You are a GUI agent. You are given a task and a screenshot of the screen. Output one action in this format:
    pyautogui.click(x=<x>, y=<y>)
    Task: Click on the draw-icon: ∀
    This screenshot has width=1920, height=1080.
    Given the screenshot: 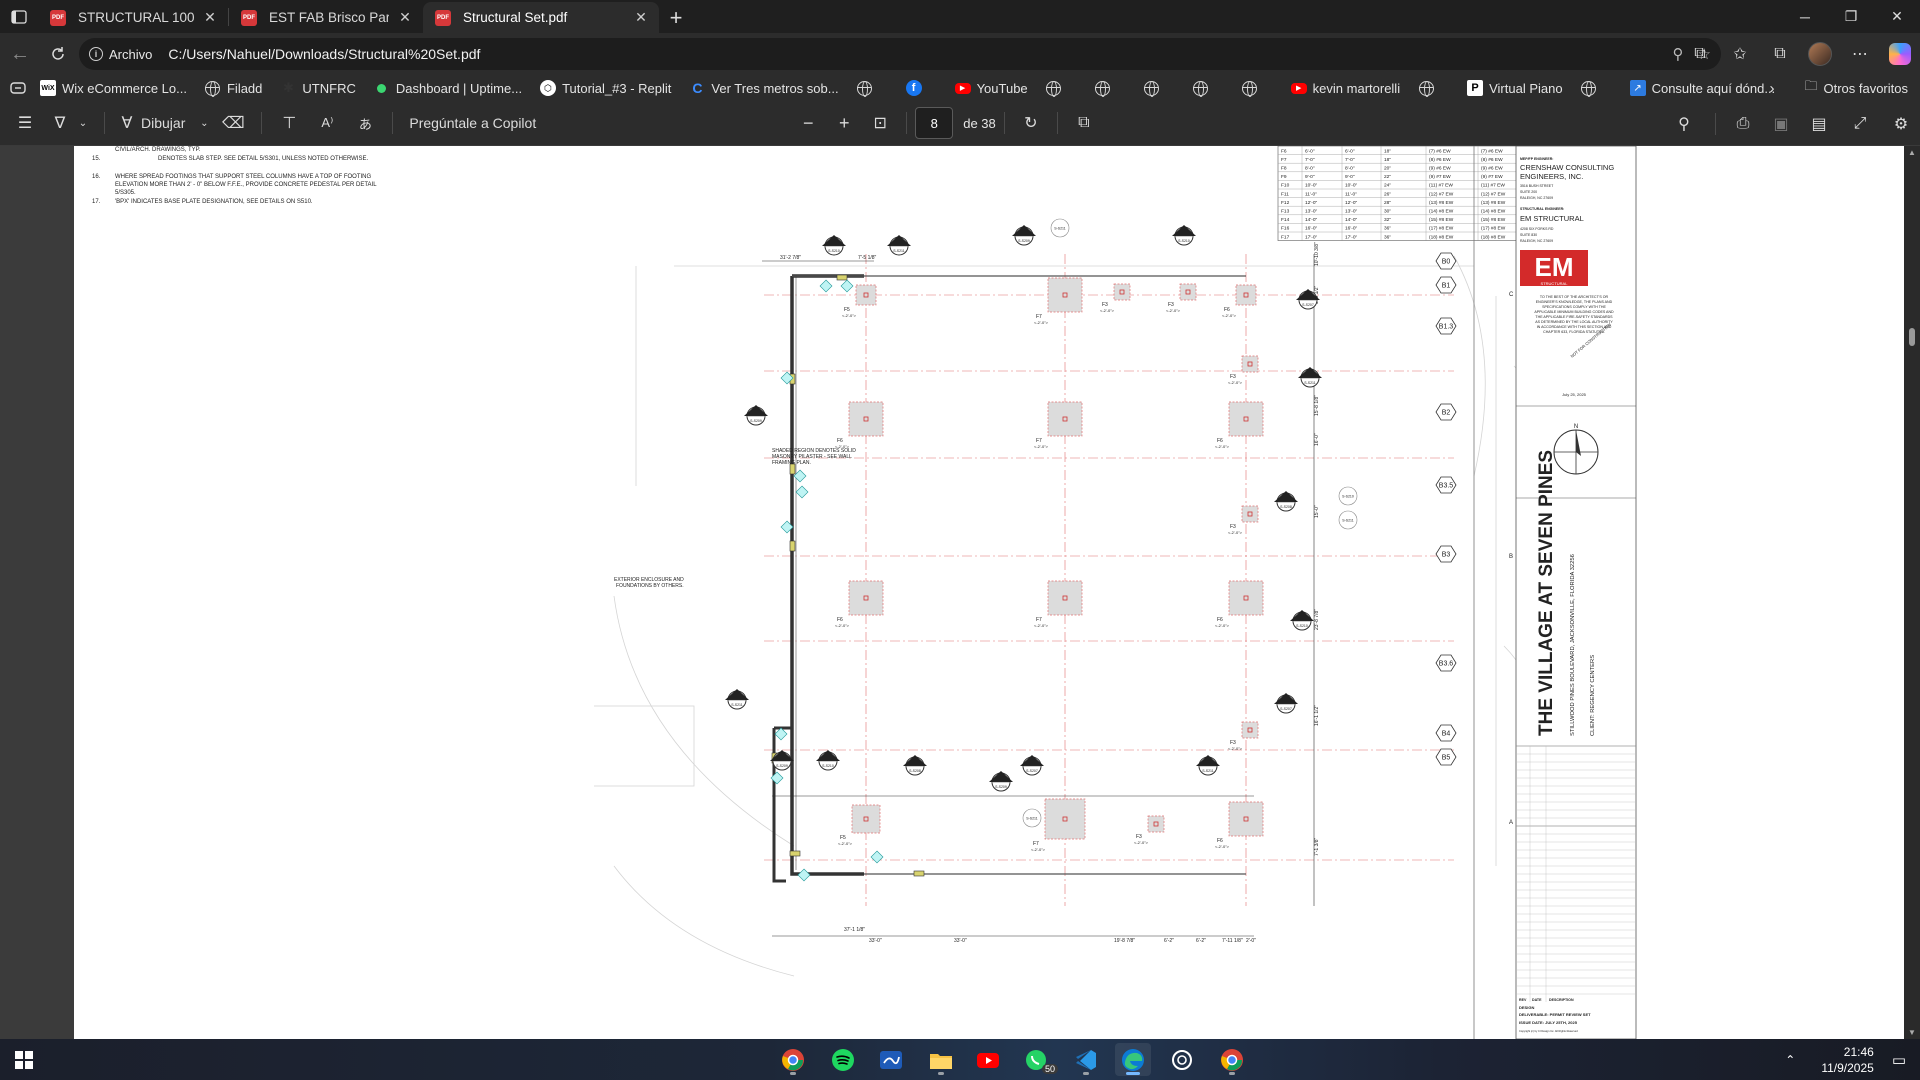 What is the action you would take?
    pyautogui.click(x=127, y=123)
    